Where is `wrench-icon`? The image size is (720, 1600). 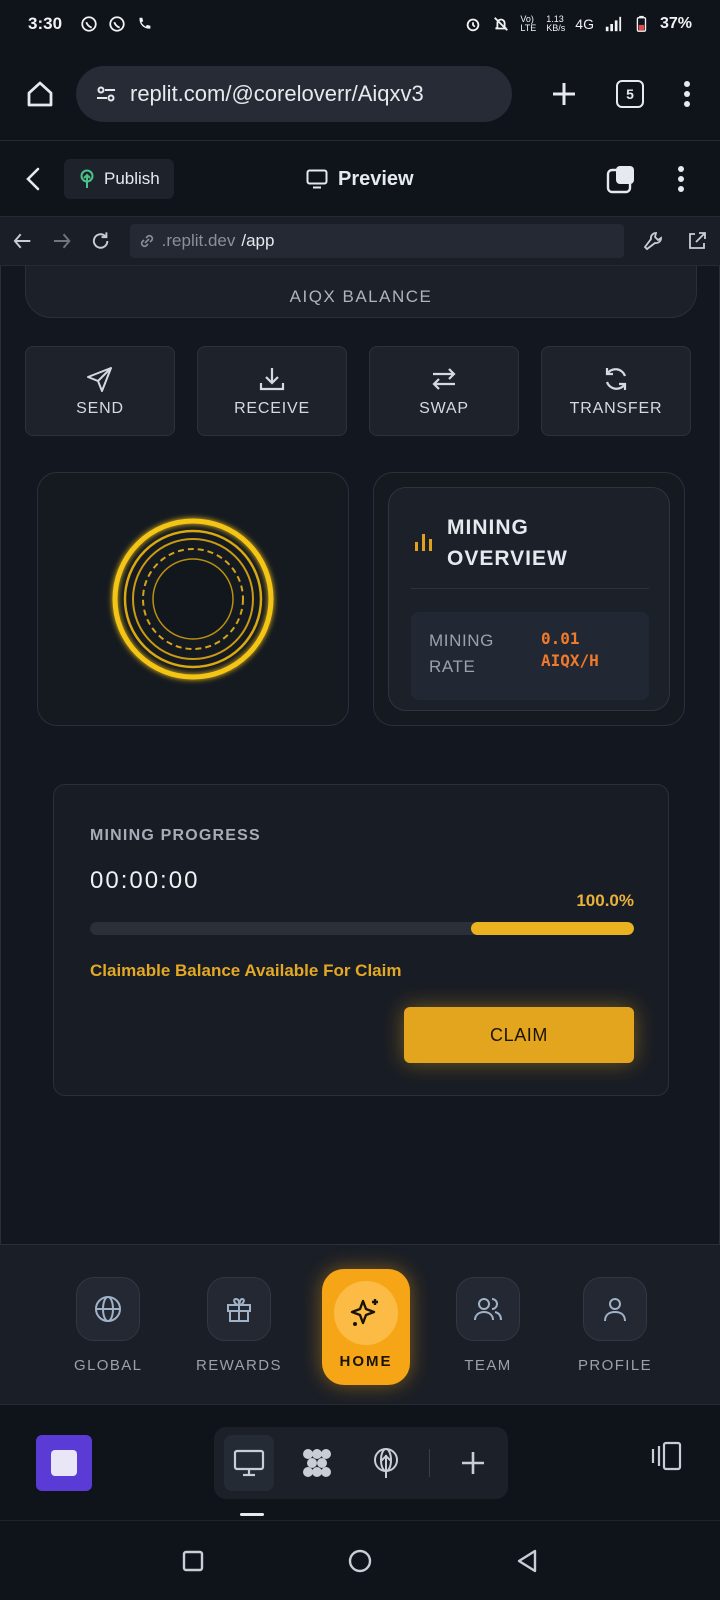
wrench-icon is located at coordinates (653, 241).